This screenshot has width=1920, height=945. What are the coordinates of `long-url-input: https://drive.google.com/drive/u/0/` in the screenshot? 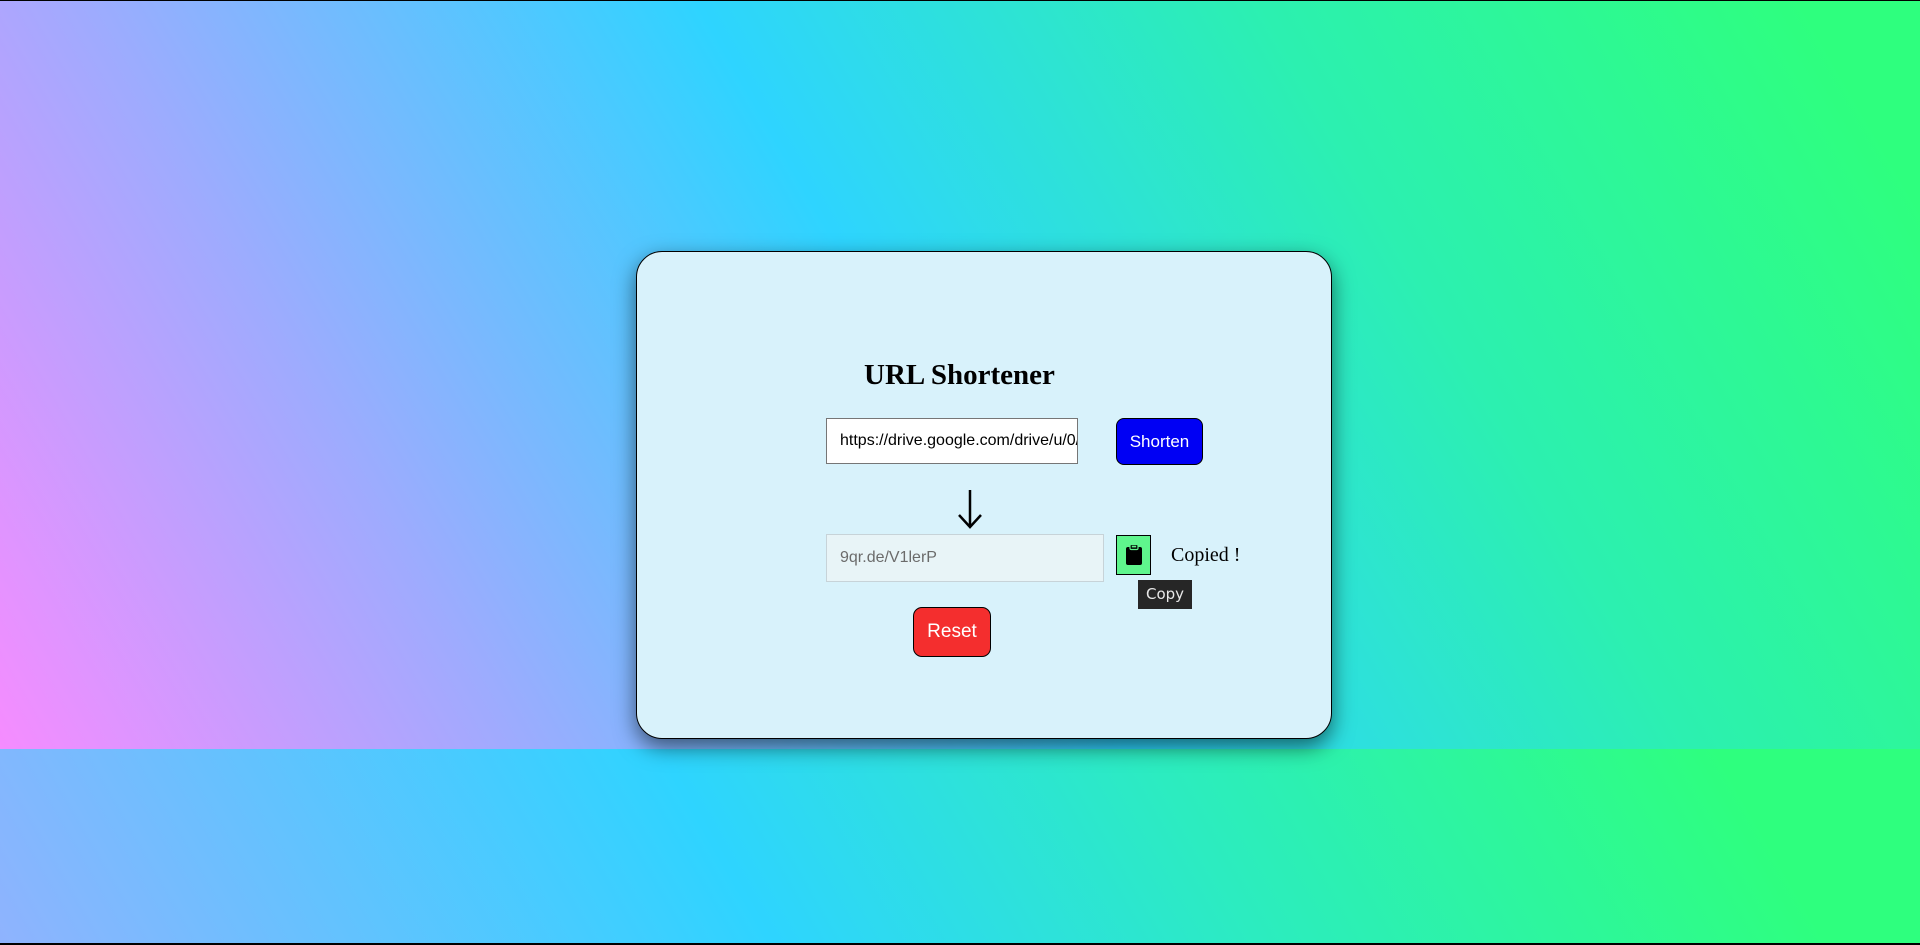 It's located at (952, 441).